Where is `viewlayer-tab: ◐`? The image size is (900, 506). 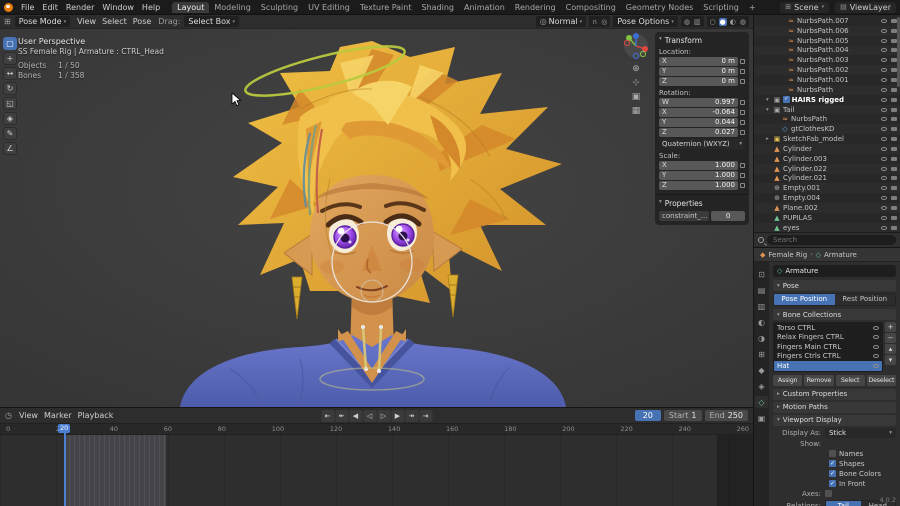 viewlayer-tab: ◐ is located at coordinates (761, 322).